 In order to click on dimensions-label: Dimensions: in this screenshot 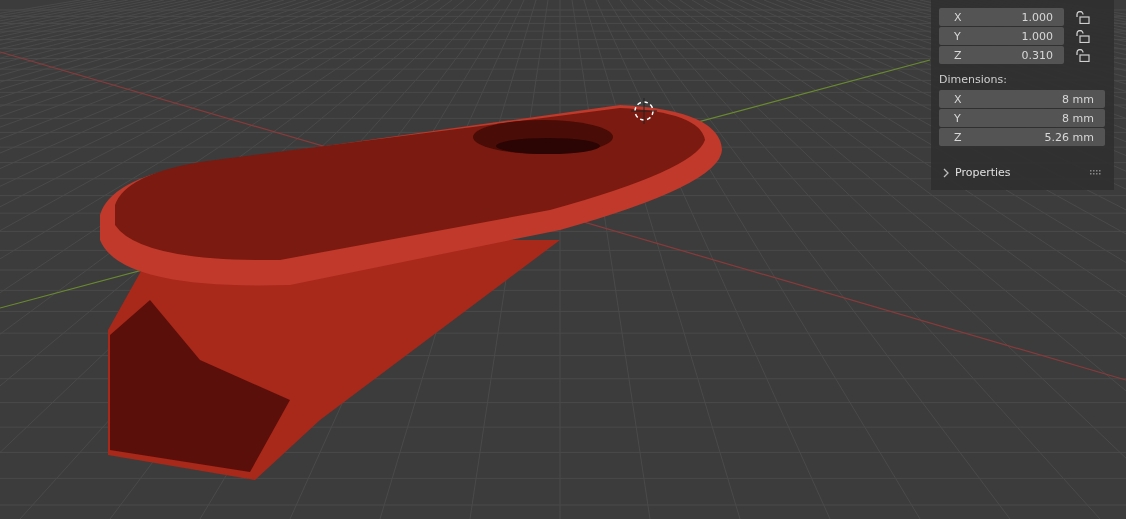, I will do `click(973, 79)`.